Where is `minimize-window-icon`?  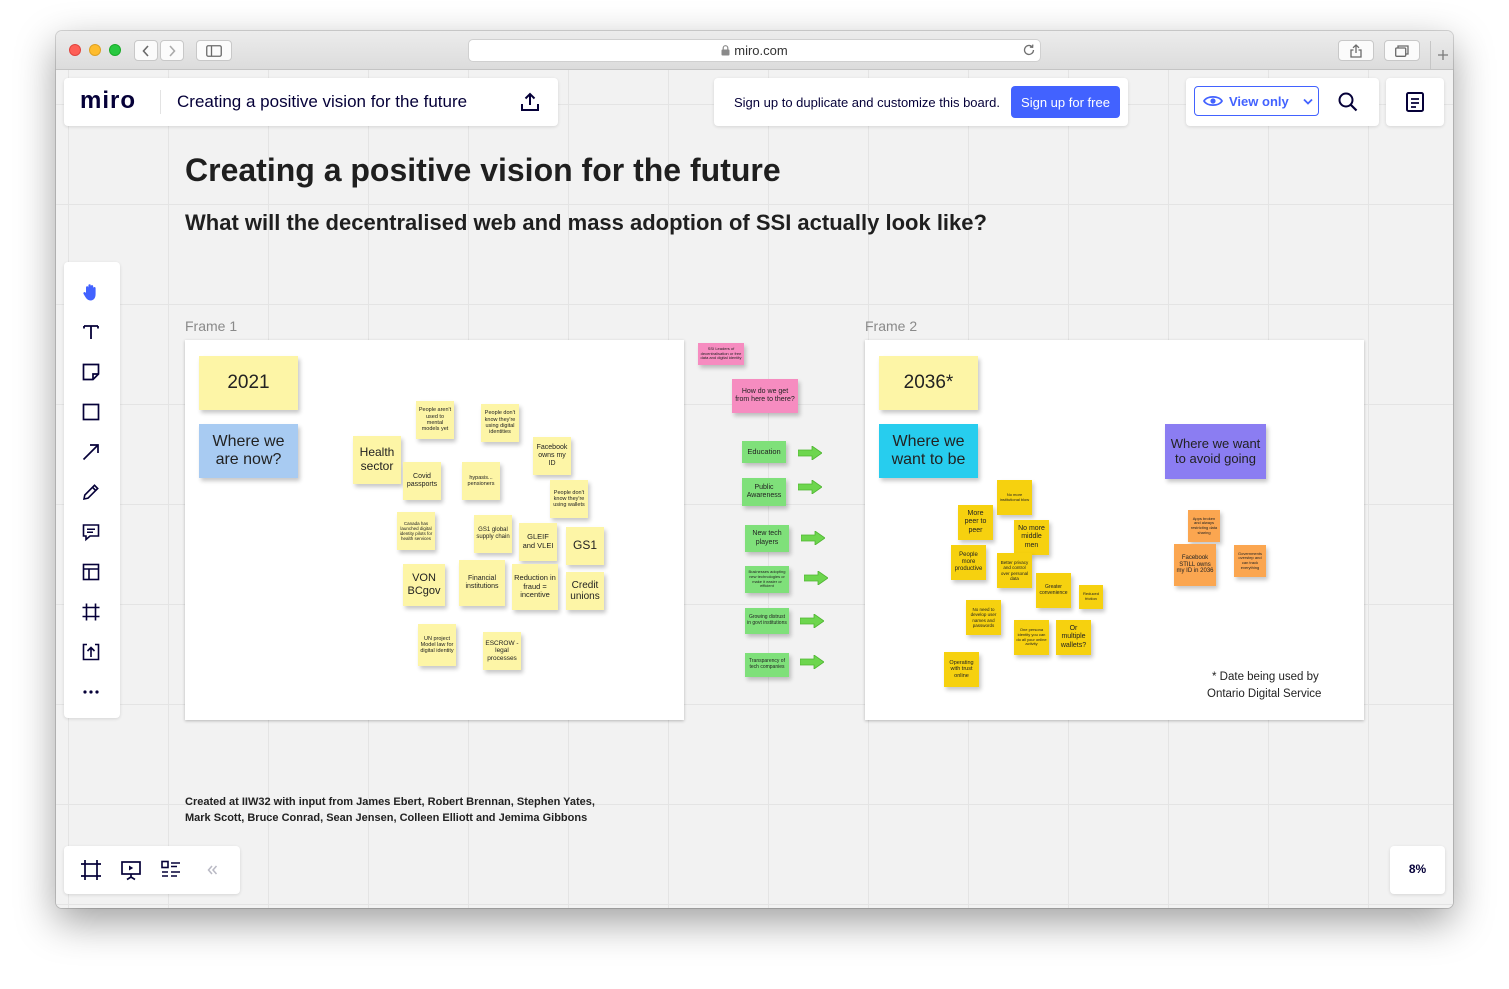
minimize-window-icon is located at coordinates (95, 50).